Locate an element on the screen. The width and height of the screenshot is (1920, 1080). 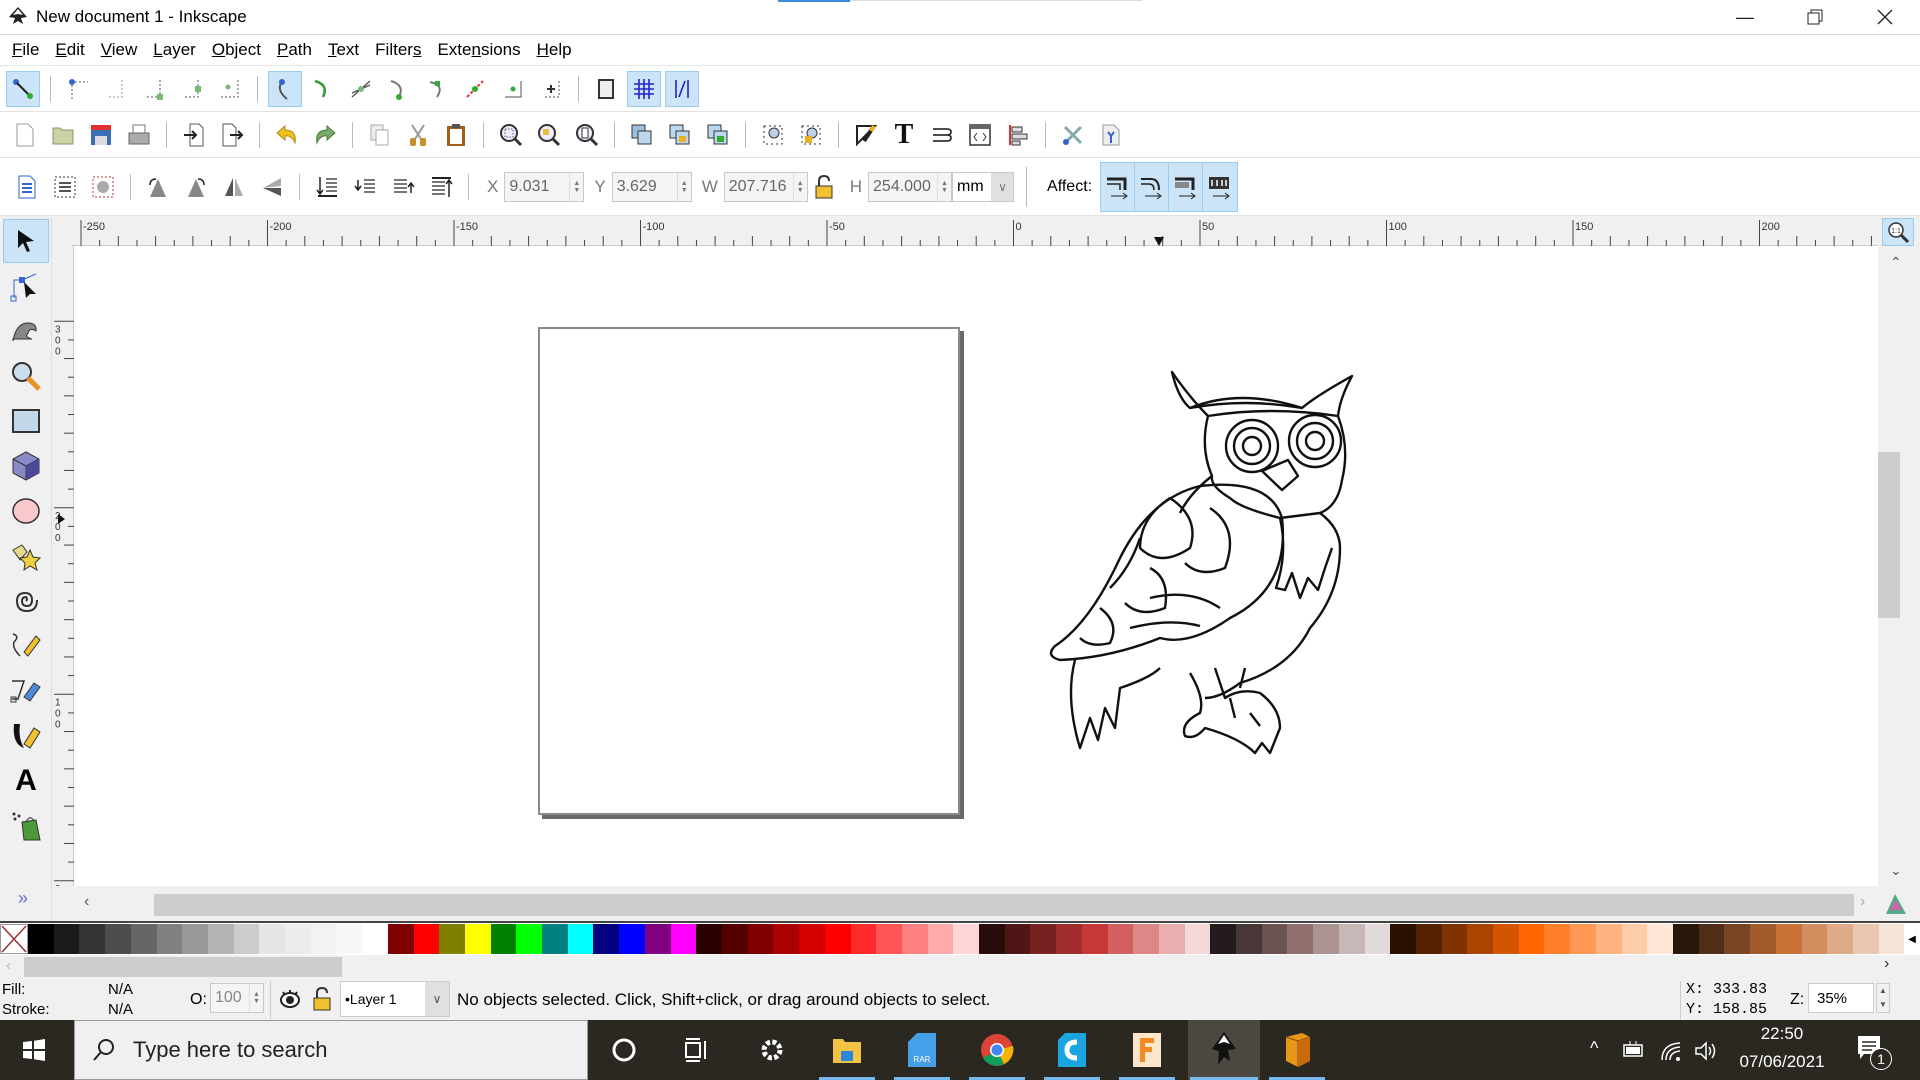
menu-help: Help is located at coordinates (554, 50).